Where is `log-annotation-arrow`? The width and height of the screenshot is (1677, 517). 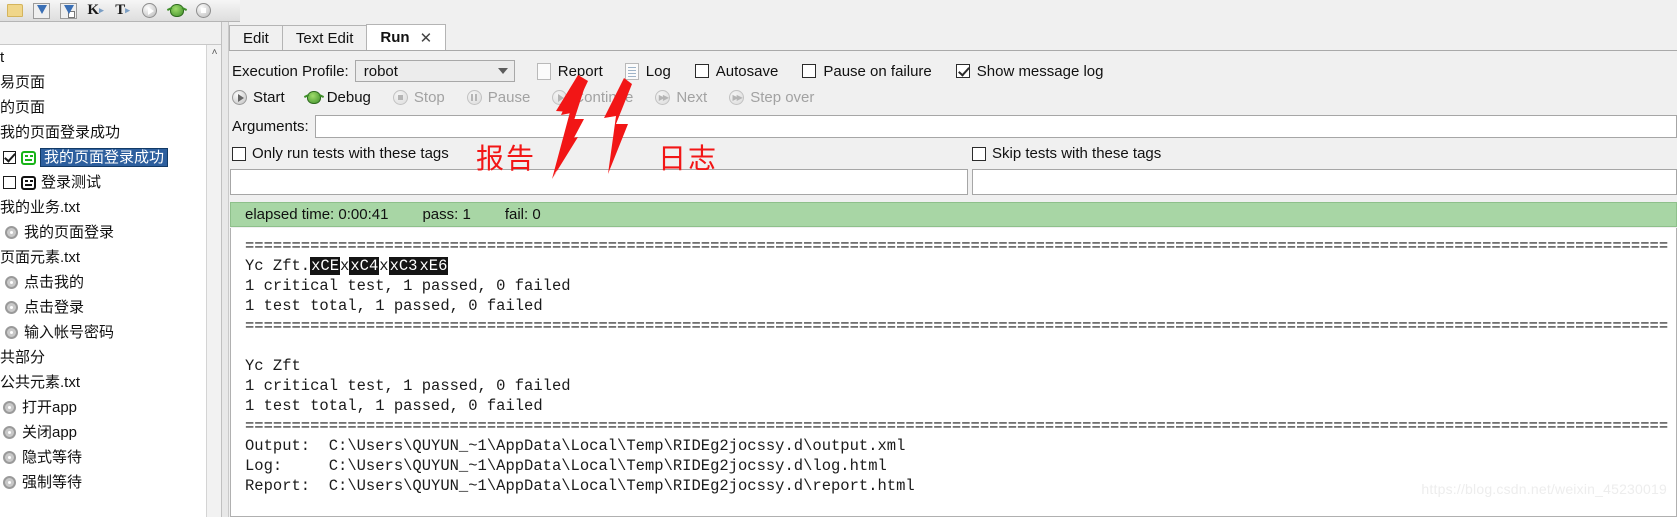 log-annotation-arrow is located at coordinates (618, 126).